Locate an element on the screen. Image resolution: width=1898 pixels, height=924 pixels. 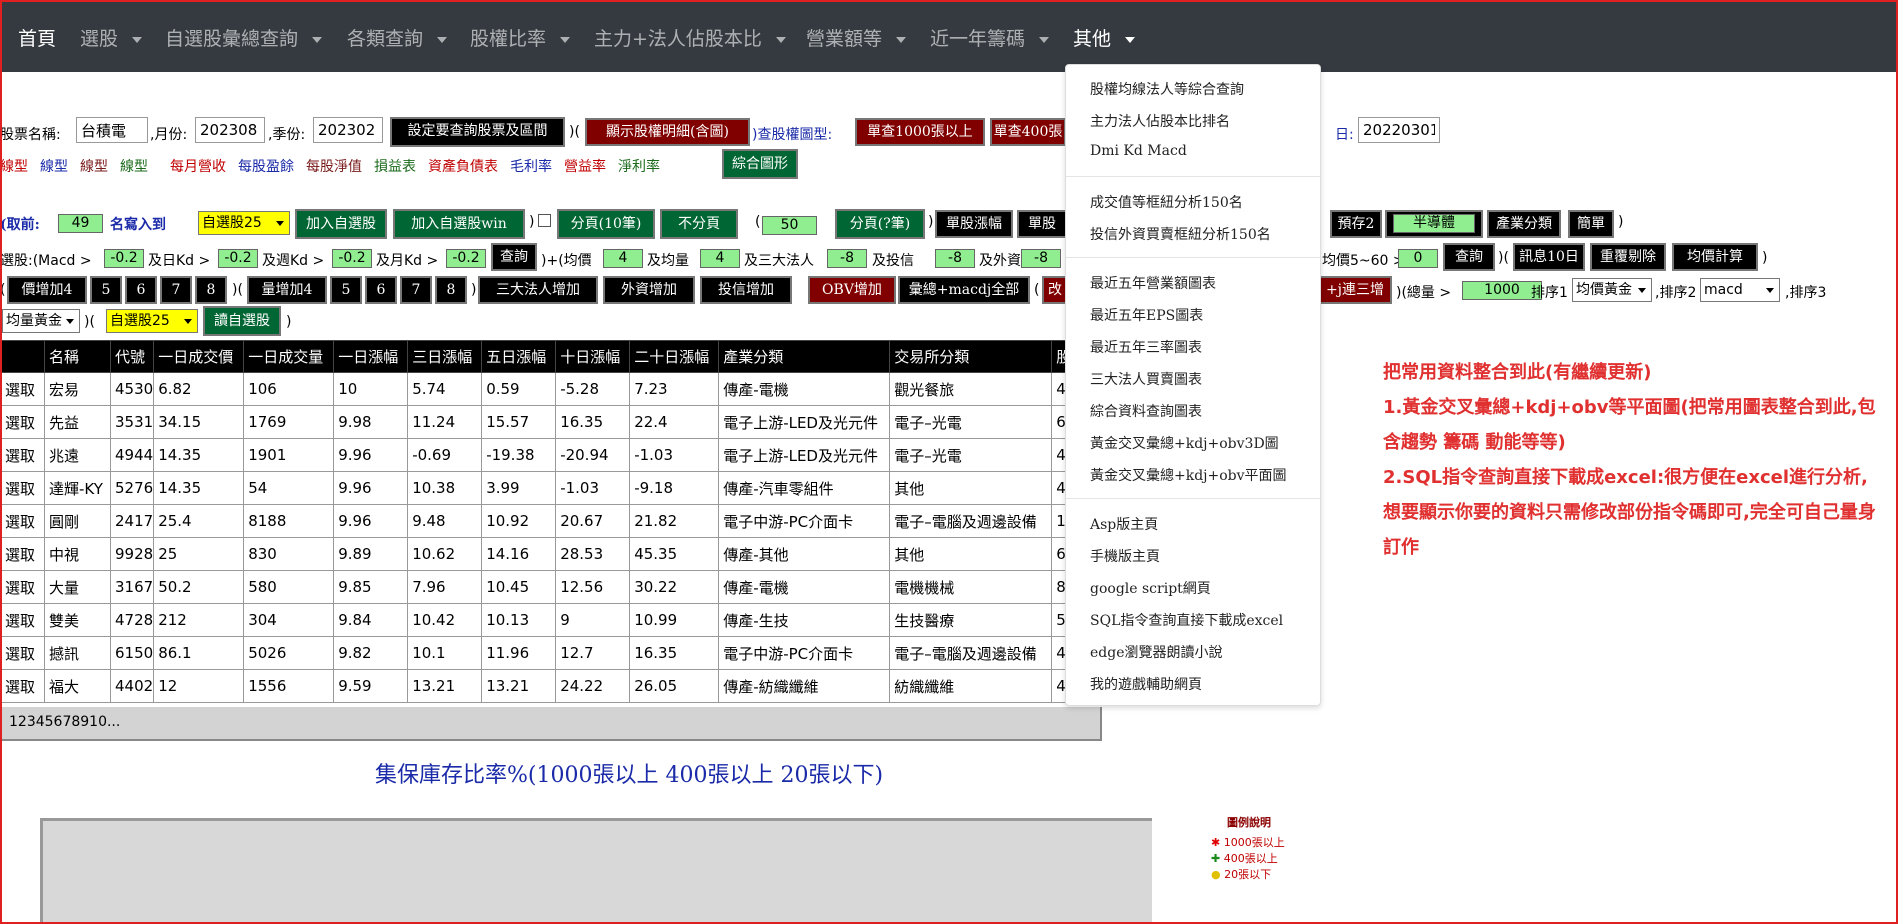
industry-class-button: 產業分類 is located at coordinates (1524, 224).